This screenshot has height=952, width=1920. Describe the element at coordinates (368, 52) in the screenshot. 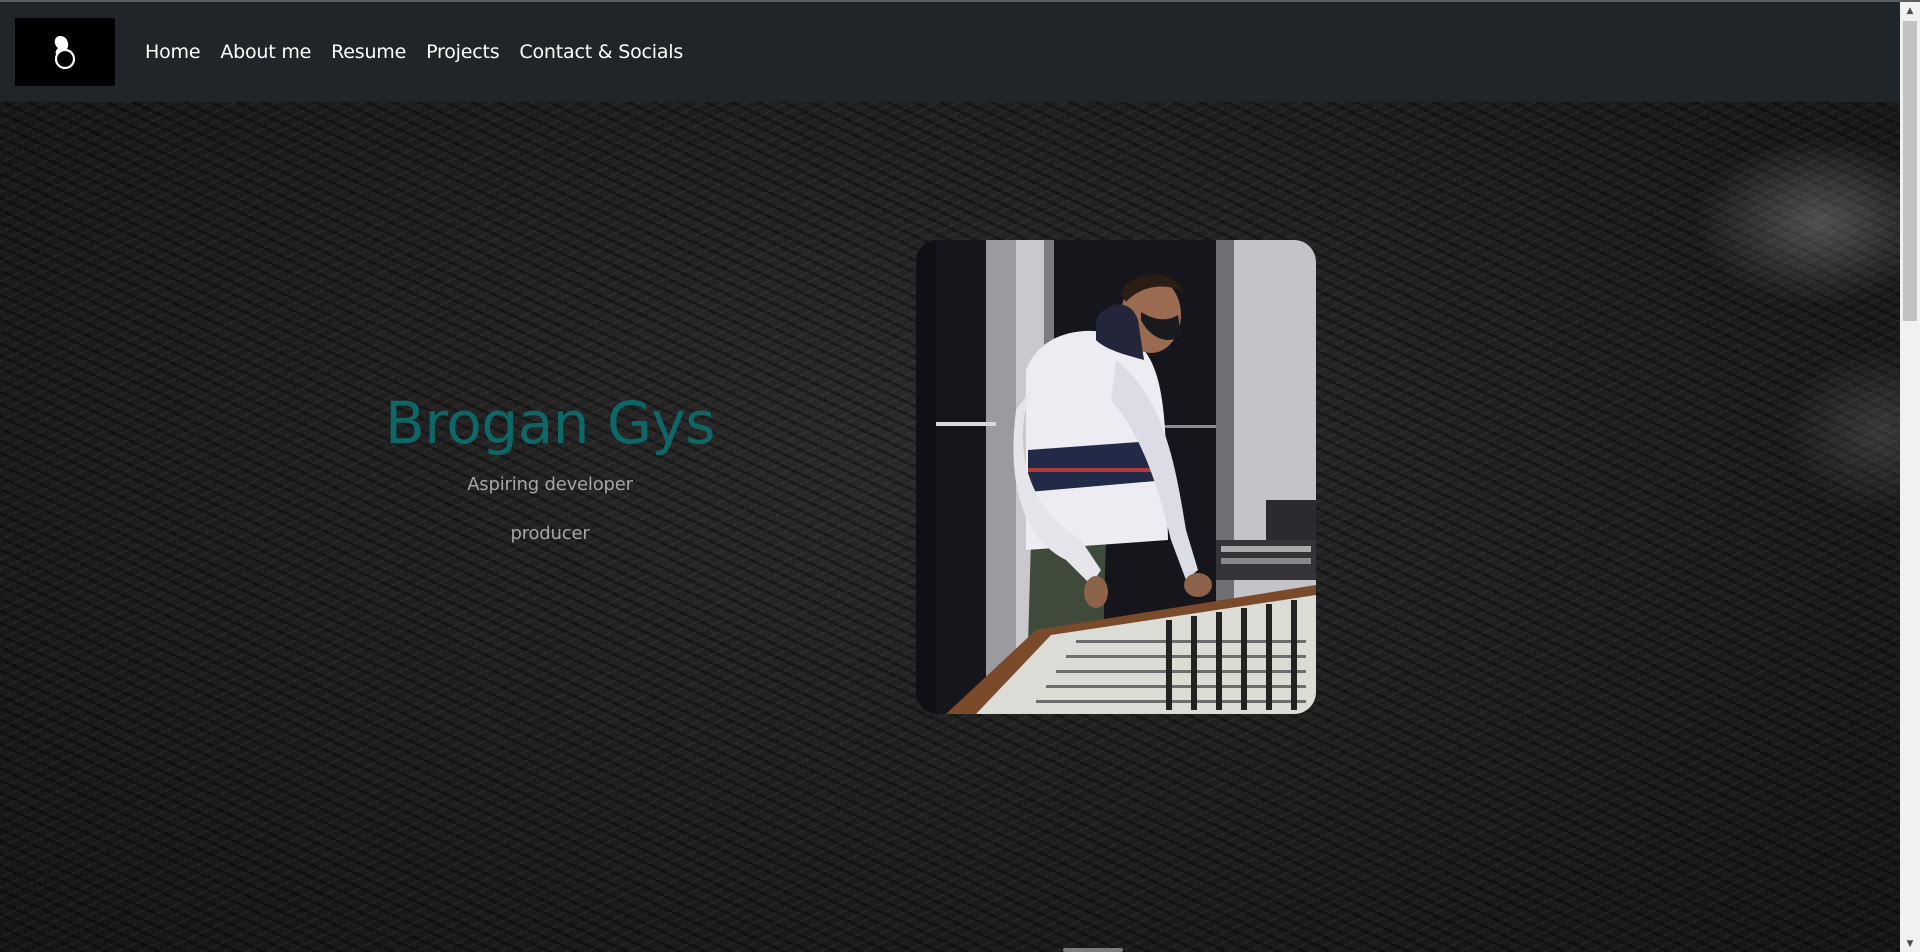

I see `nav-link-resume: Resume` at that location.